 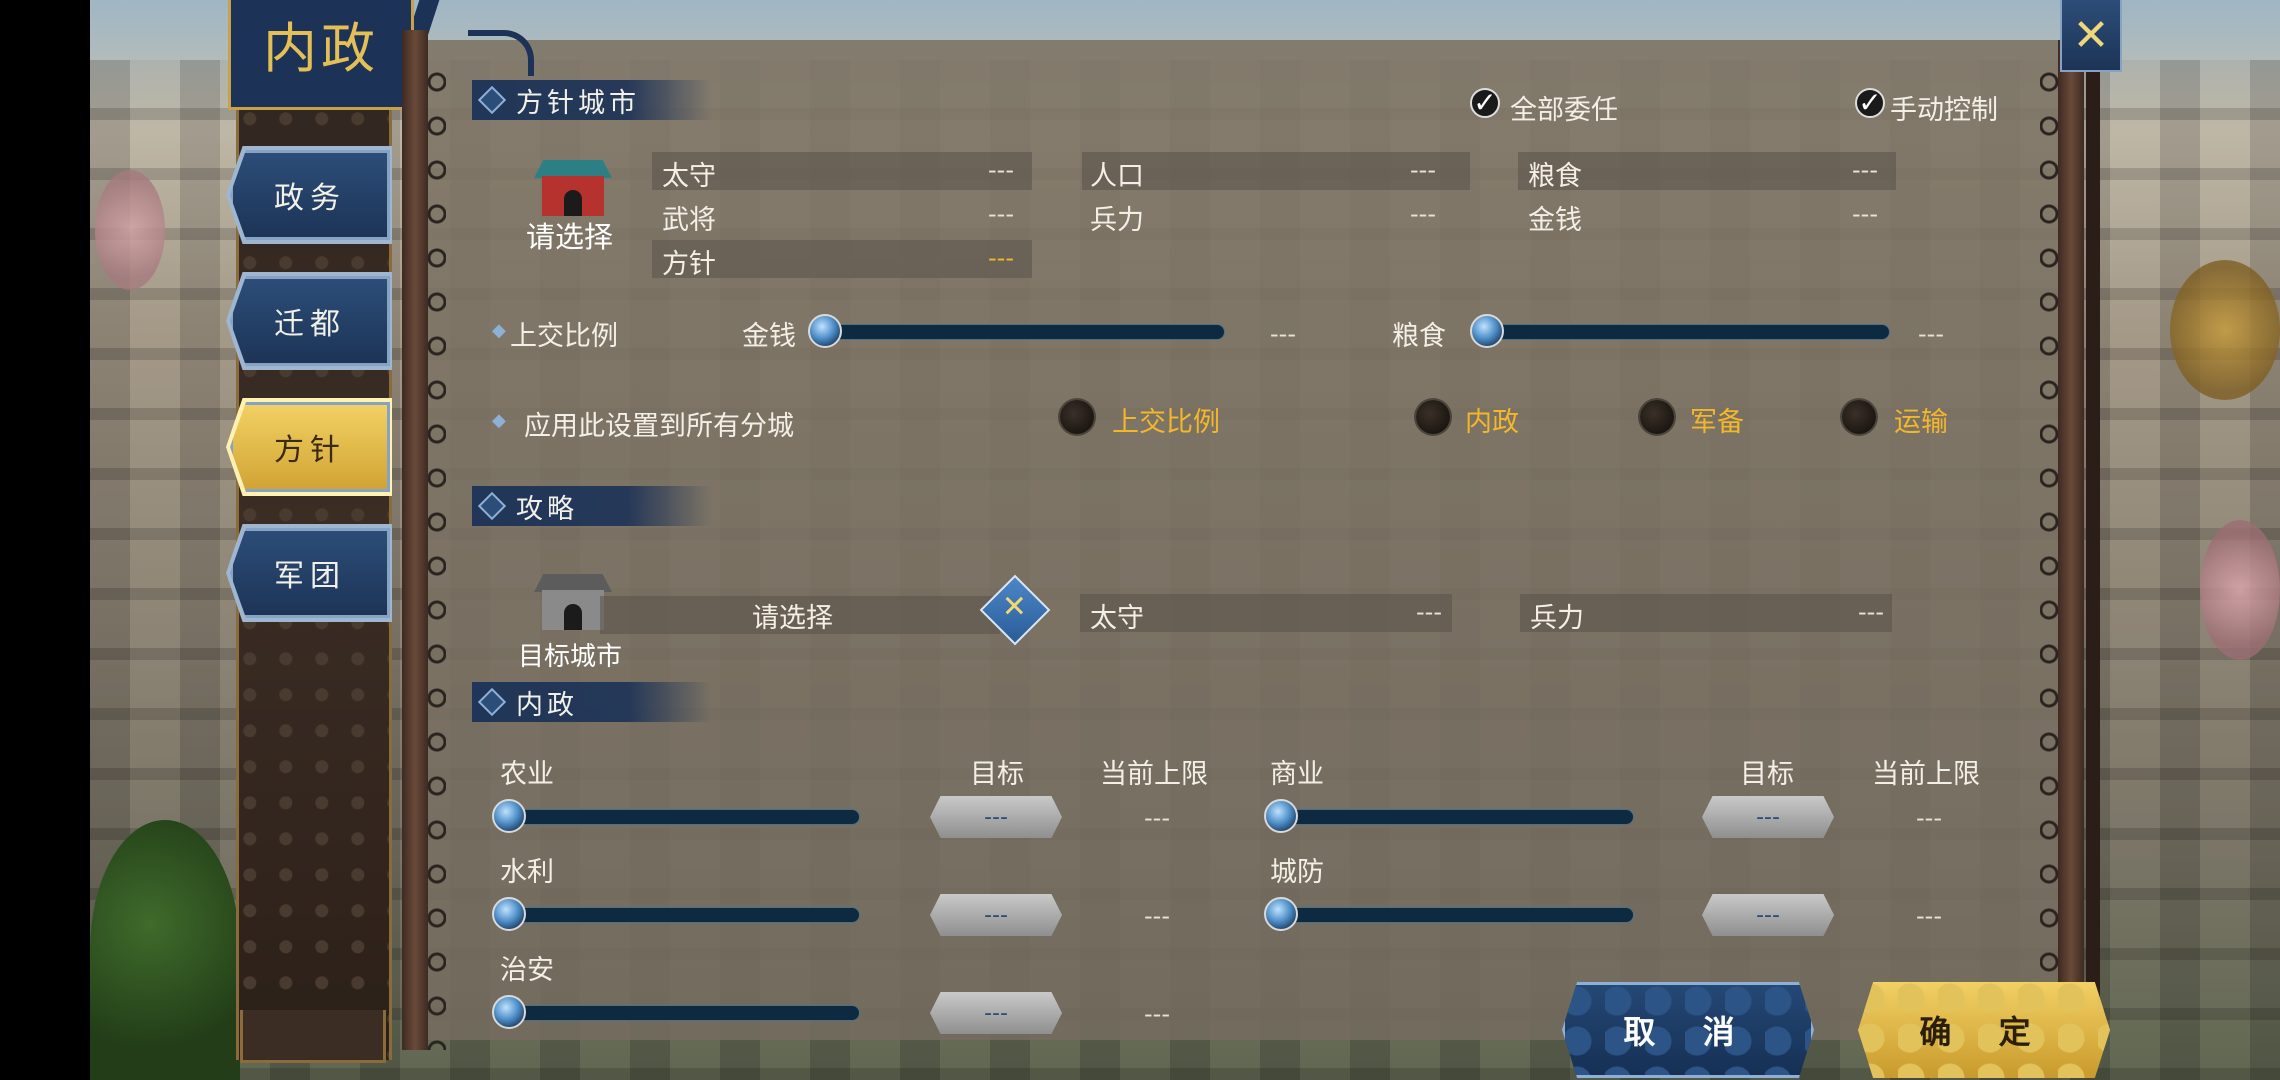 What do you see at coordinates (578, 103) in the screenshot?
I see `section-title: 方针城市` at bounding box center [578, 103].